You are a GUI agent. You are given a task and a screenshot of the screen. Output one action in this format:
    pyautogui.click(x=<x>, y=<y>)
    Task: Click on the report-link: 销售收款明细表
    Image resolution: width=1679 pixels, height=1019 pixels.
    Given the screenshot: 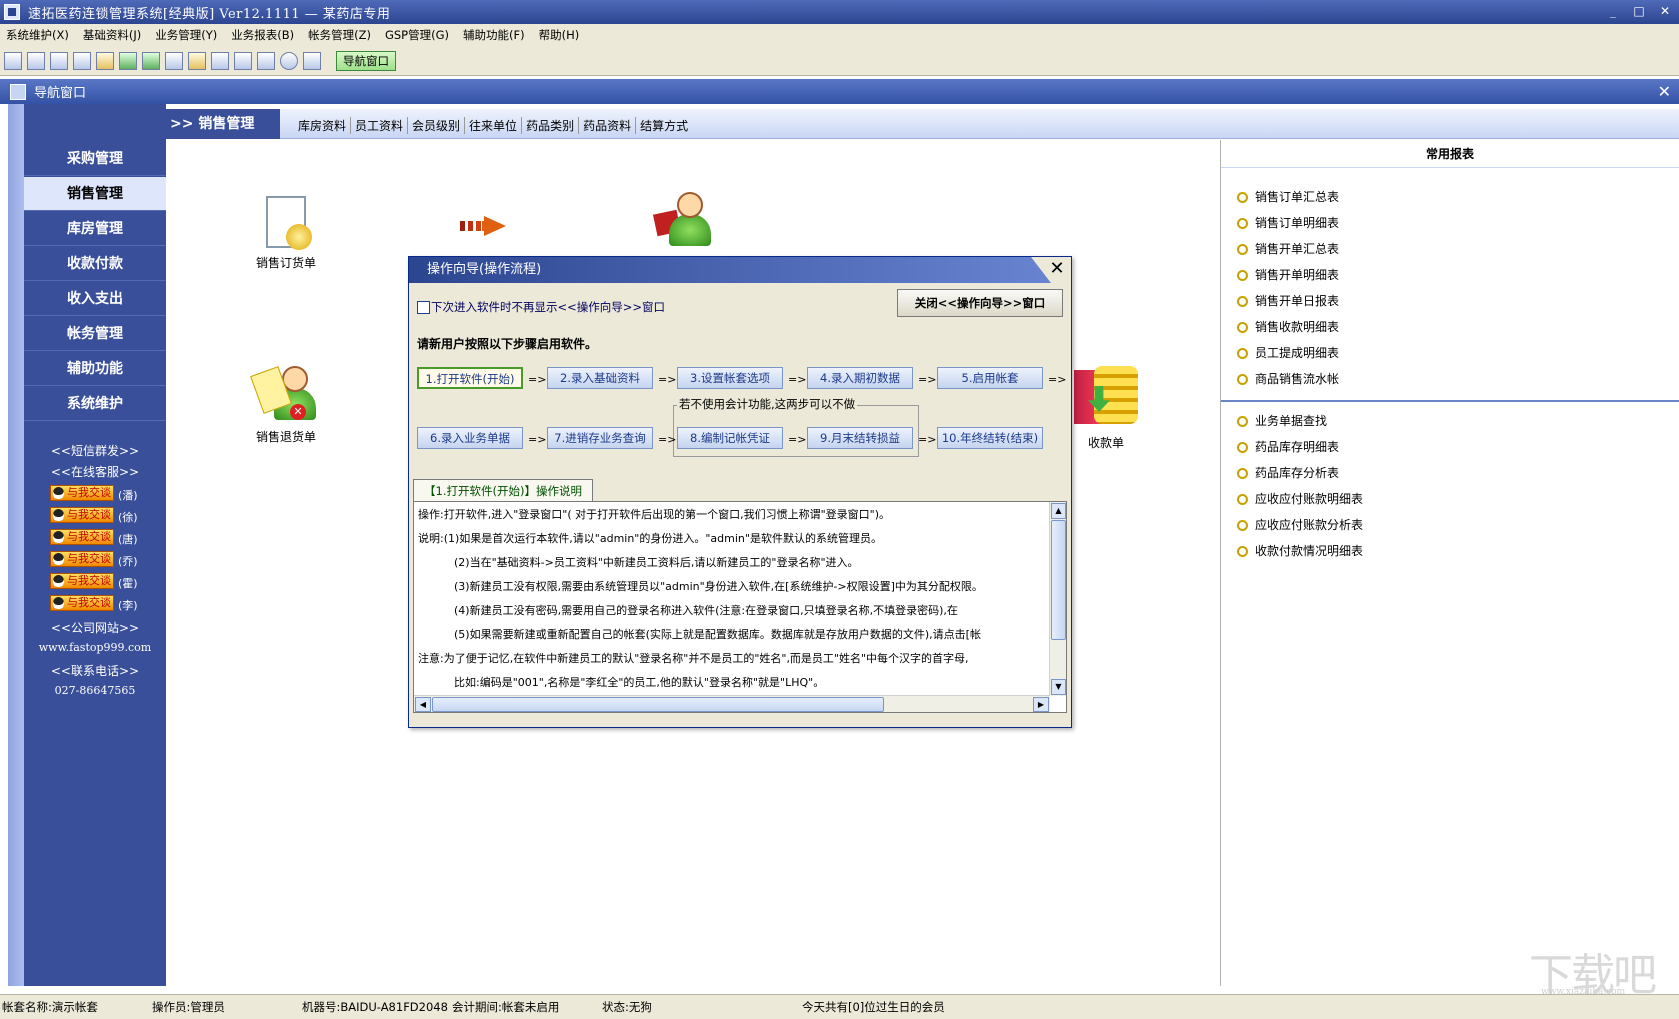 What is the action you would take?
    pyautogui.click(x=1288, y=326)
    